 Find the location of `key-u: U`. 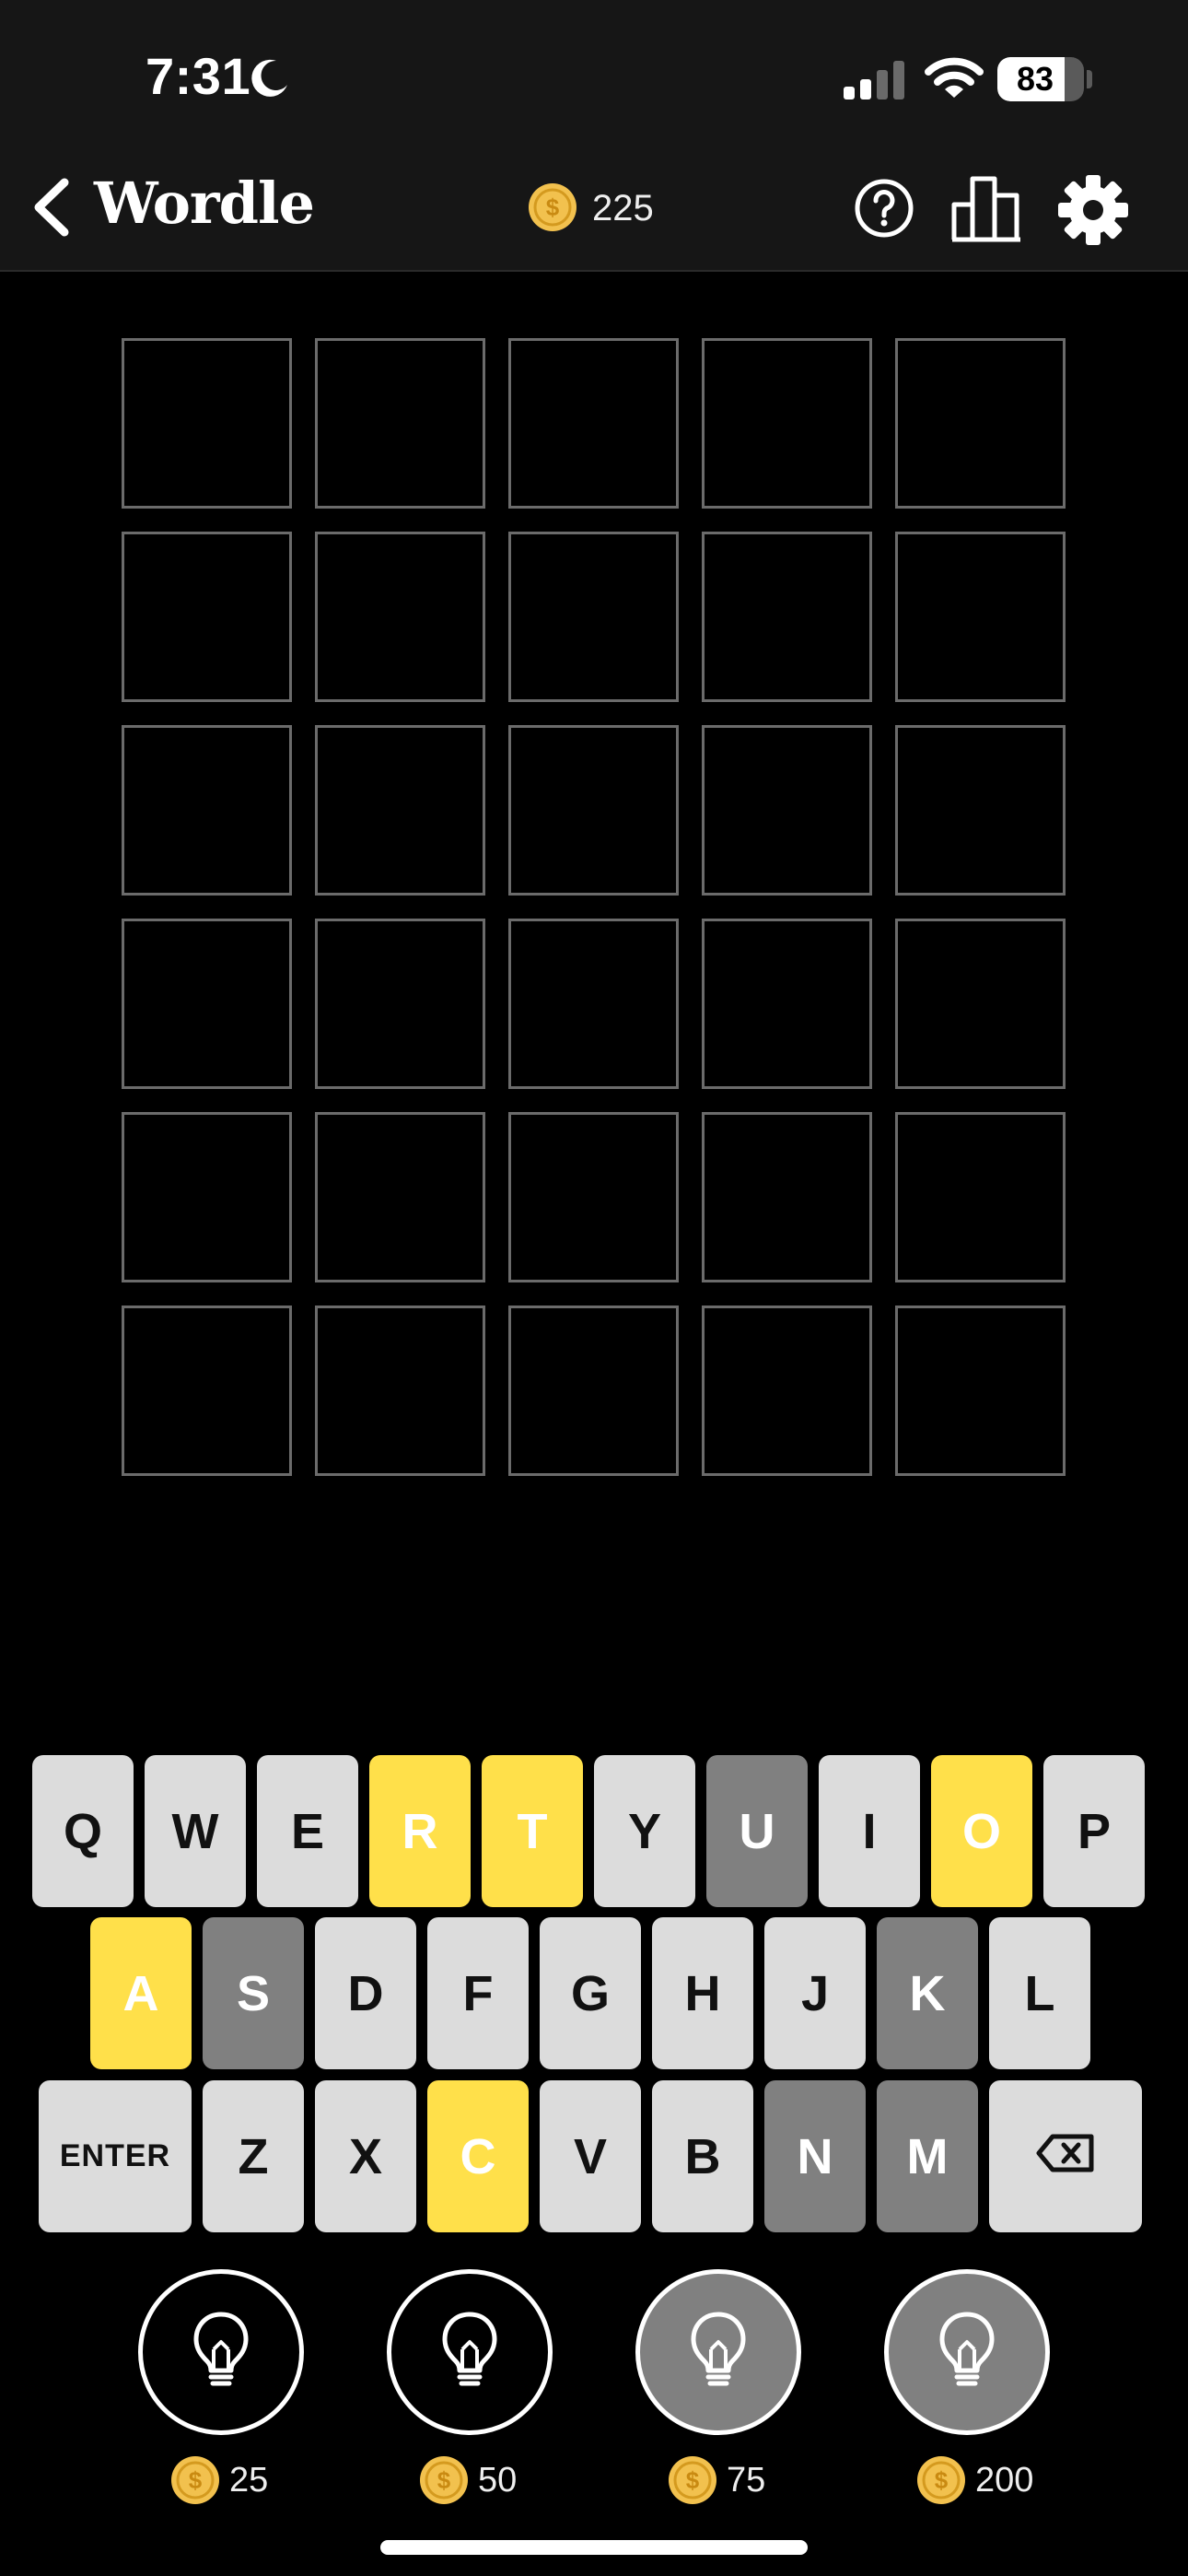

key-u: U is located at coordinates (757, 1831).